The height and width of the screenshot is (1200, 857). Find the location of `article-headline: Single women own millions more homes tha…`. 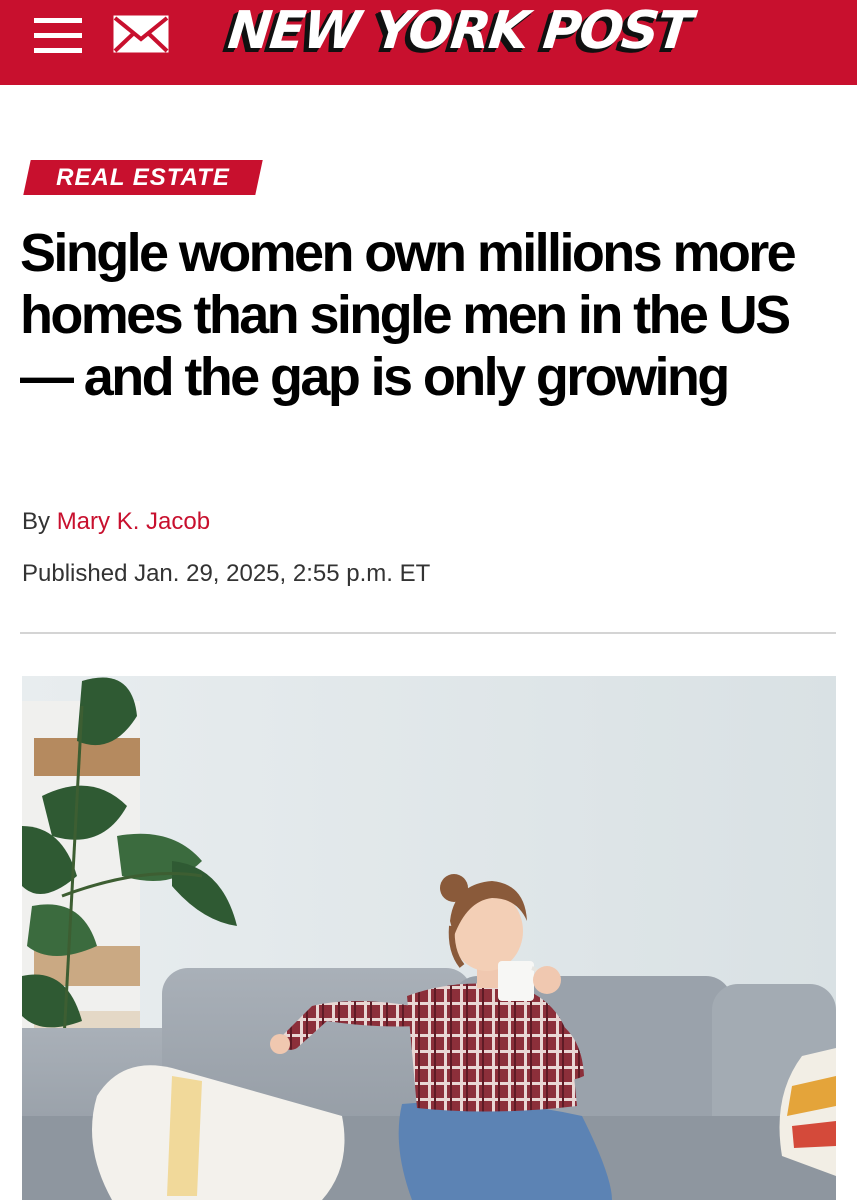

article-headline: Single women own millions more homes tha… is located at coordinates (408, 315).